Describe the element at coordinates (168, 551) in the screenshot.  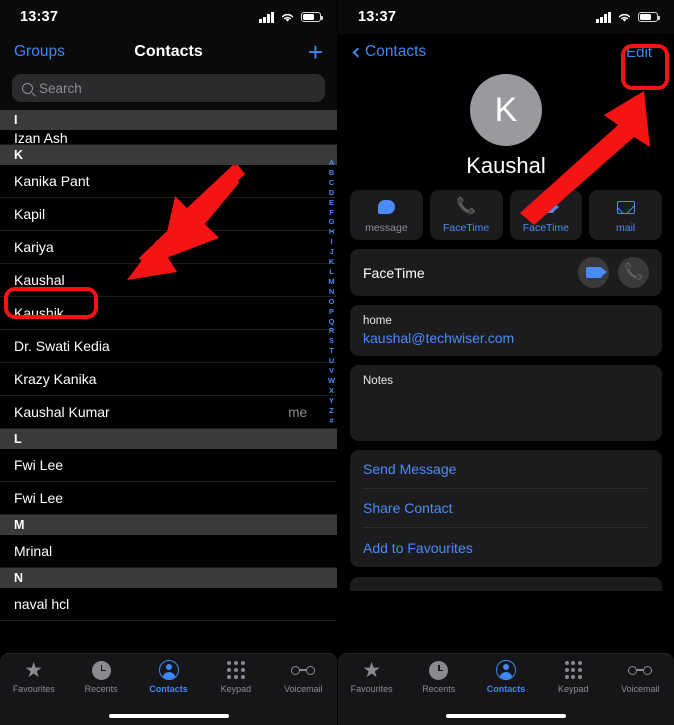
I see `contact-row: Mrinal` at that location.